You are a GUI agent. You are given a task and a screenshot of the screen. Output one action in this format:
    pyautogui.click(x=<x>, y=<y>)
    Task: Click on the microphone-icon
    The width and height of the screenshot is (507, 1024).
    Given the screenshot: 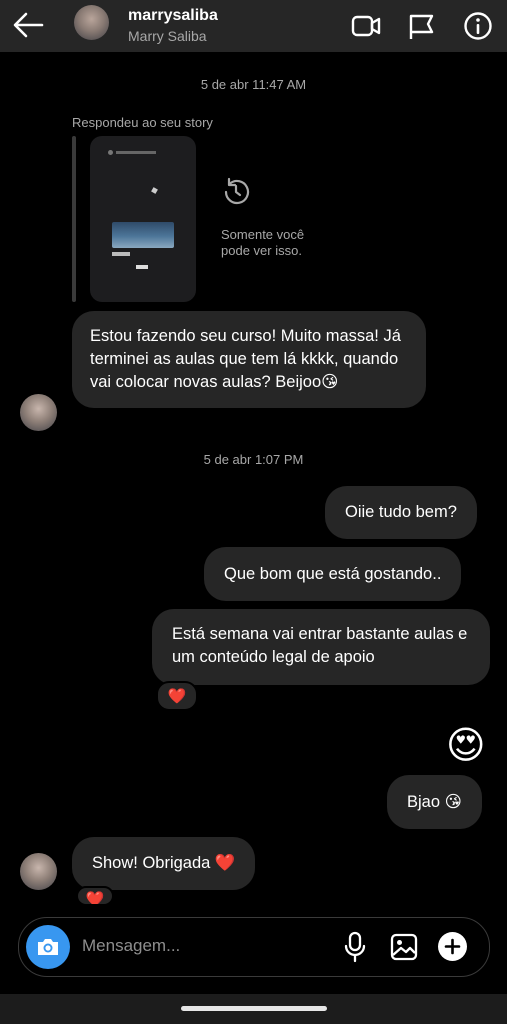 What is the action you would take?
    pyautogui.click(x=355, y=947)
    